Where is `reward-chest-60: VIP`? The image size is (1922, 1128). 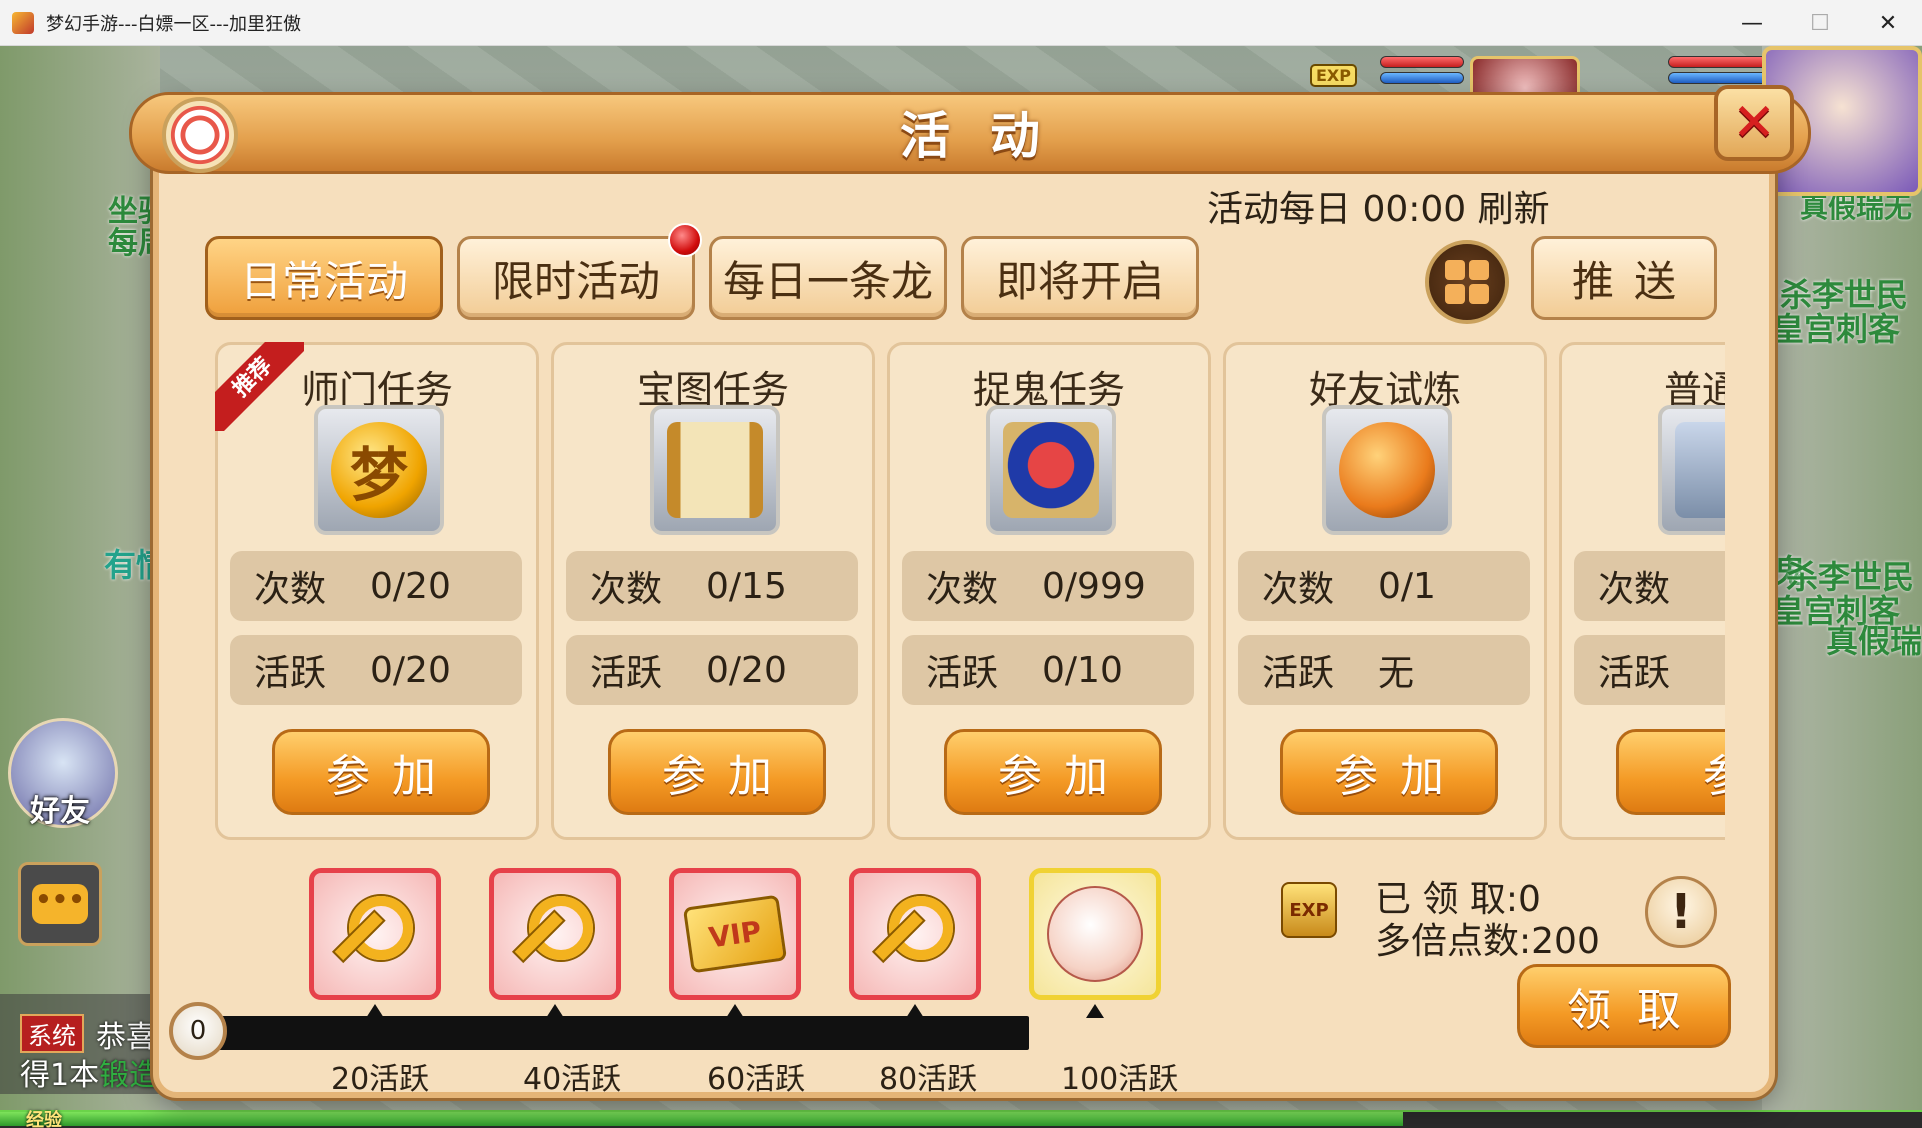
reward-chest-60: VIP is located at coordinates (735, 934).